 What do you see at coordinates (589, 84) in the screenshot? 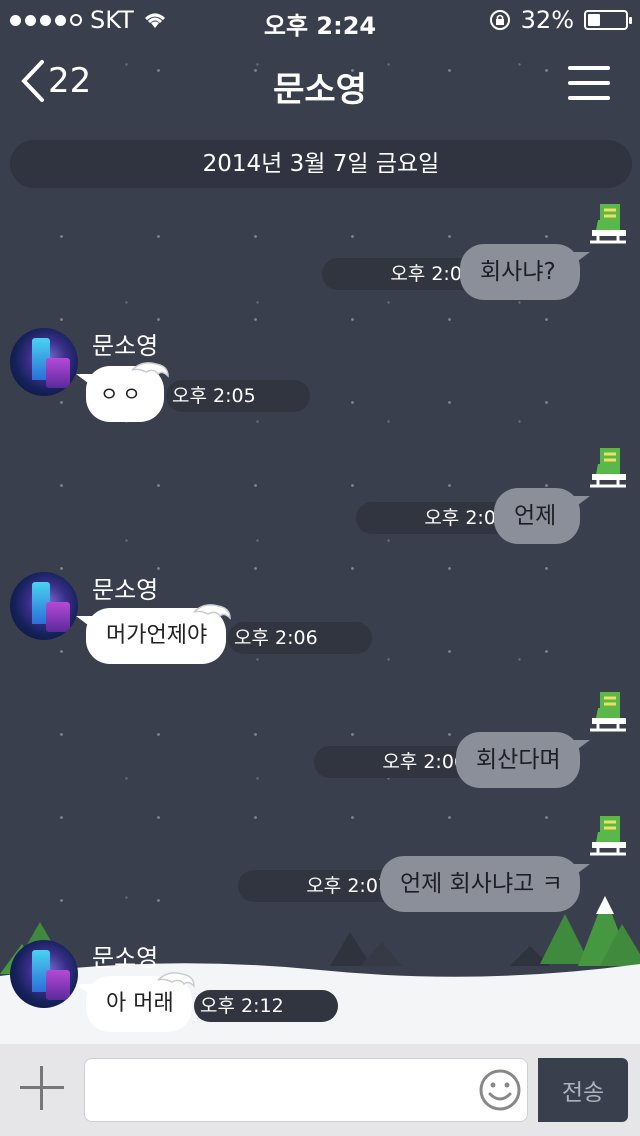
I see `menu-icon` at bounding box center [589, 84].